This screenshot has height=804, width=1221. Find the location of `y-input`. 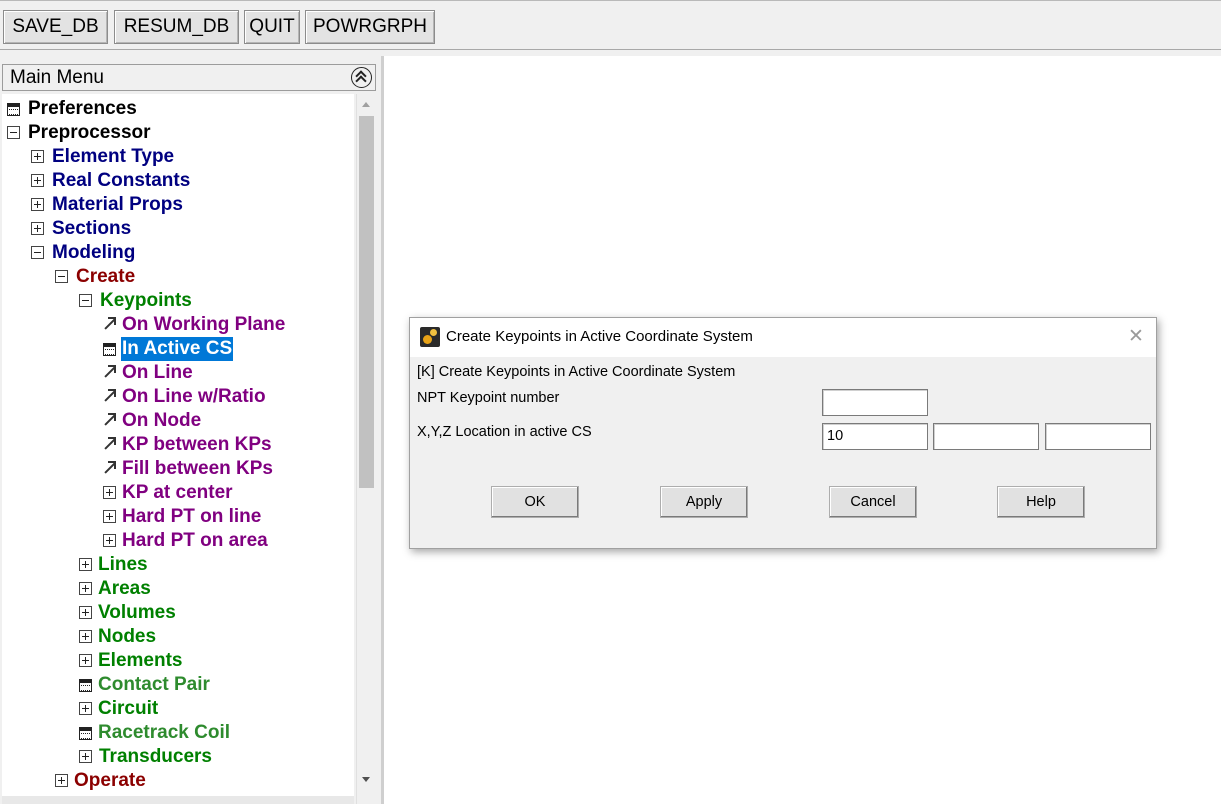

y-input is located at coordinates (986, 436).